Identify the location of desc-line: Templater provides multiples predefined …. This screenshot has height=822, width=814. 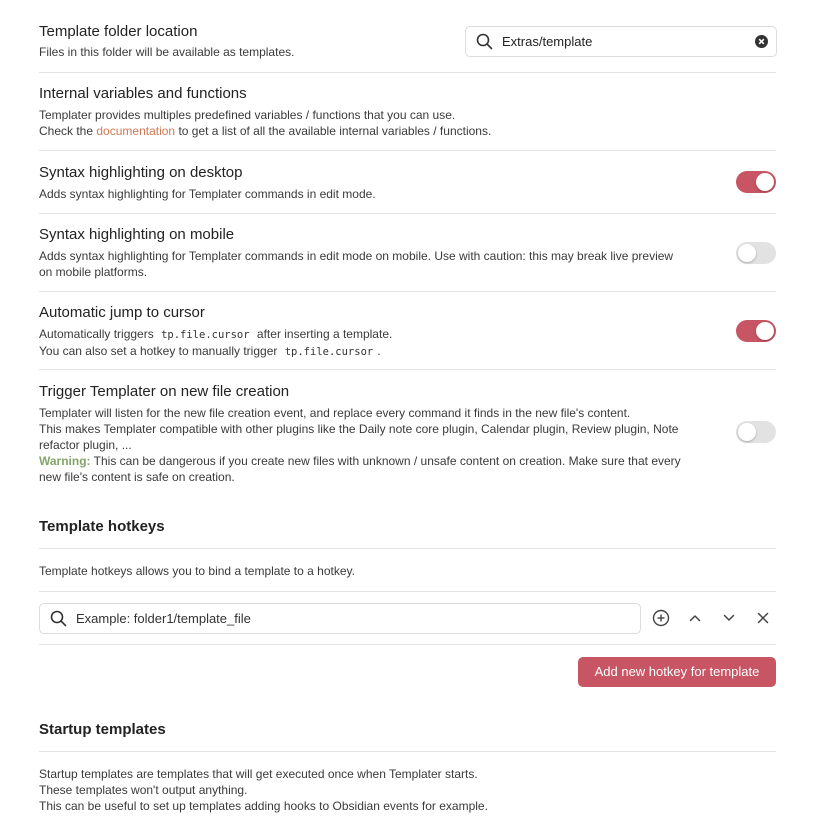
(247, 115).